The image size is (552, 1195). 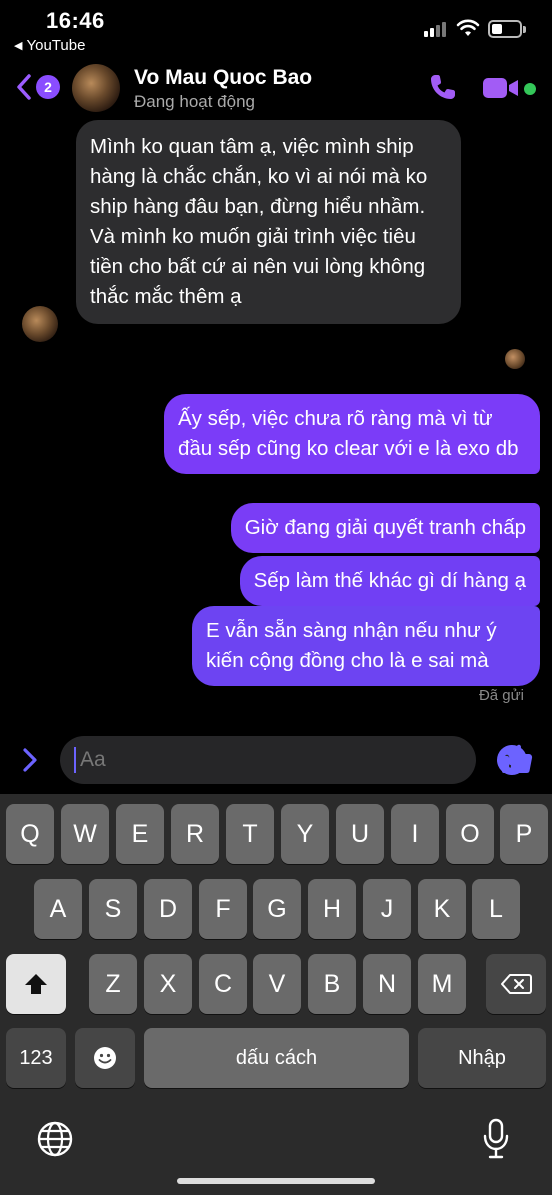 I want to click on emoji-icon, so click(x=105, y=1058).